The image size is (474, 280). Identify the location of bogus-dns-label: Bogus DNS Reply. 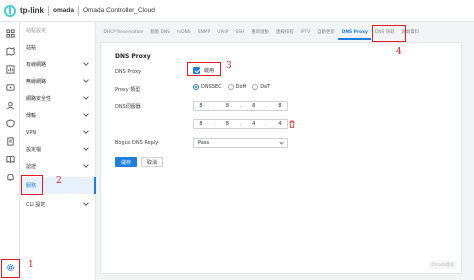
(137, 143).